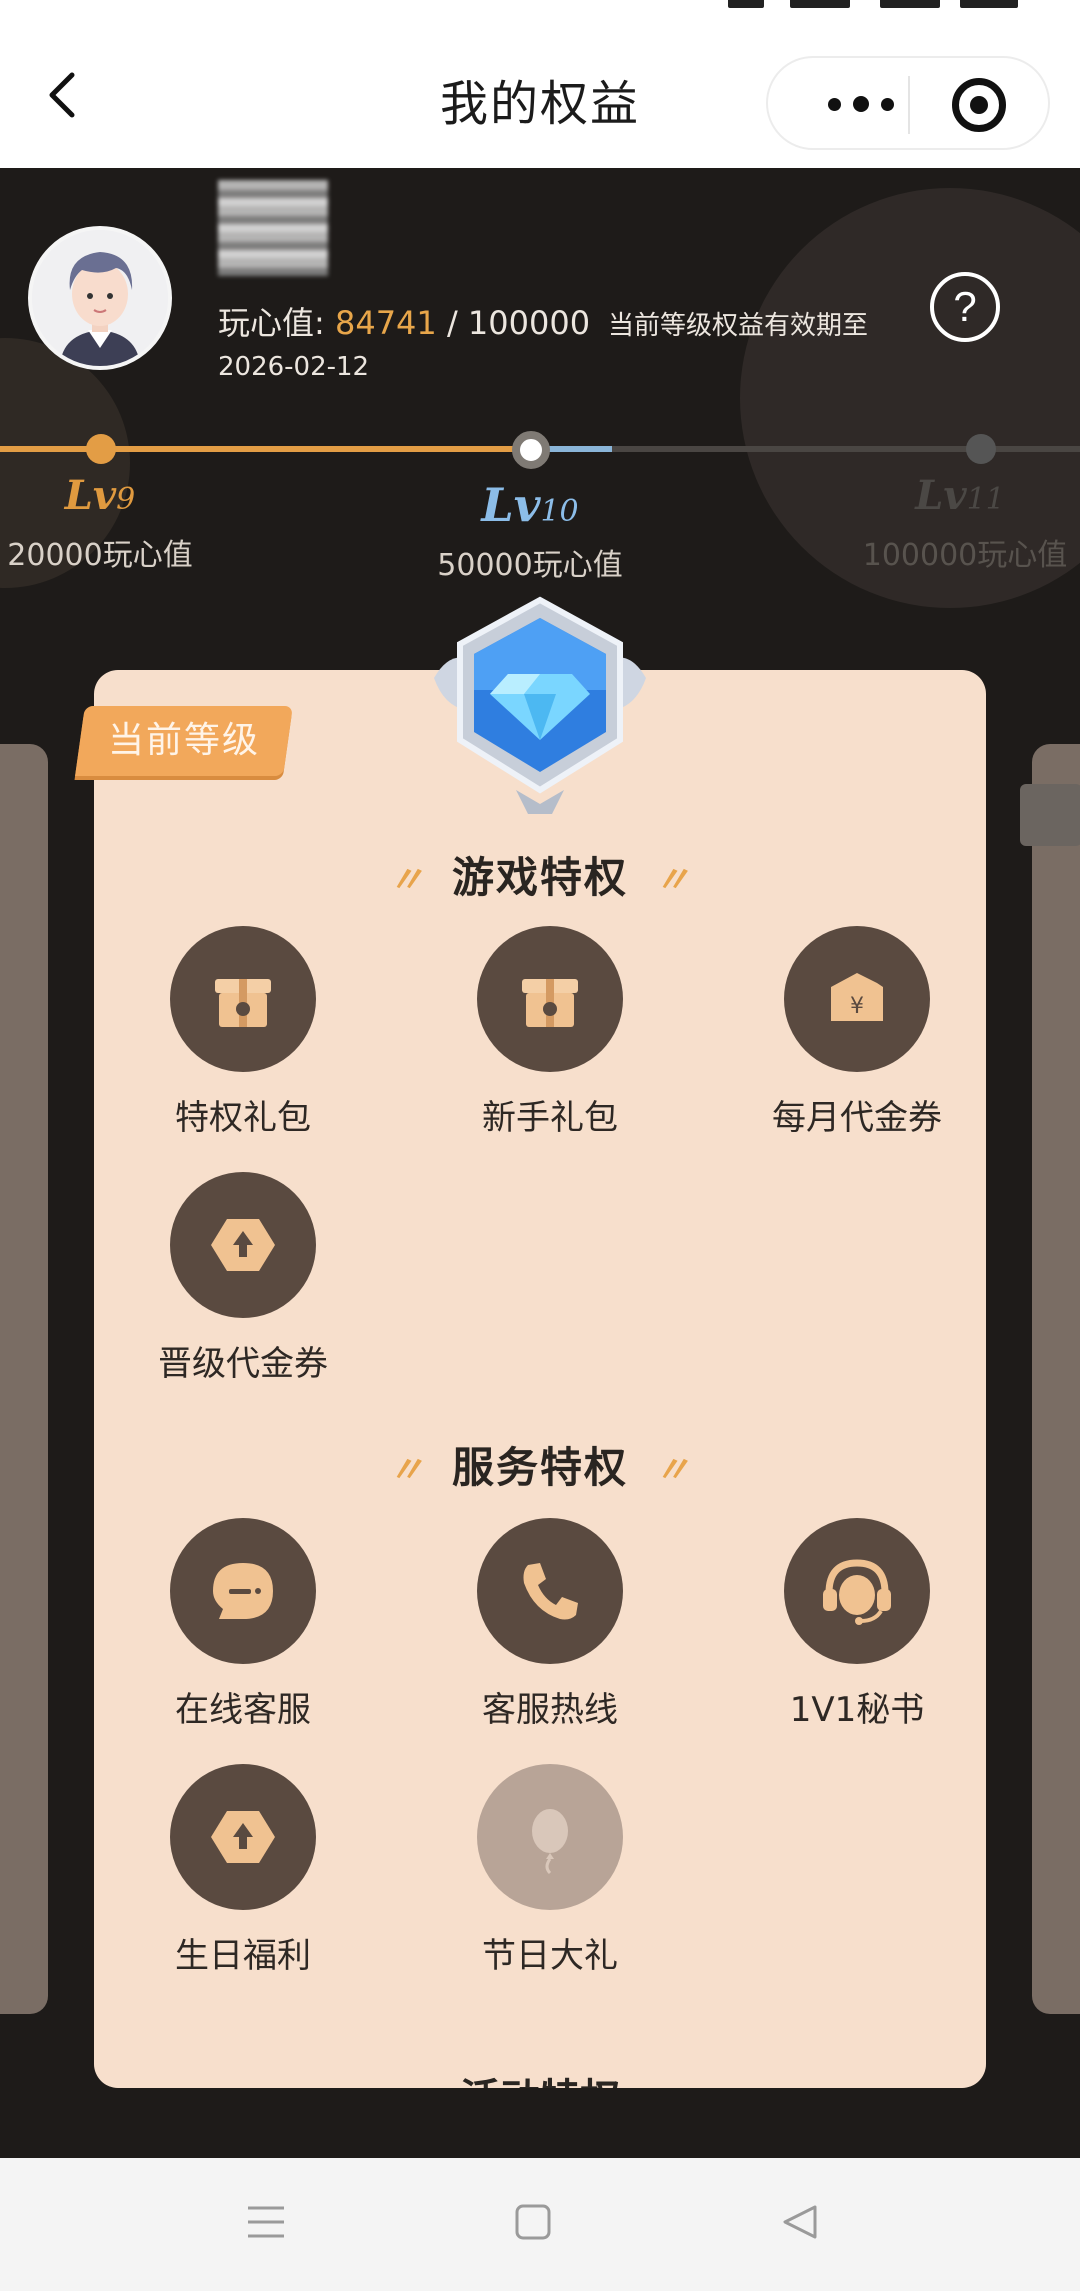 This screenshot has width=1080, height=2291. Describe the element at coordinates (530, 505) in the screenshot. I see `level-label-10: Lv10` at that location.